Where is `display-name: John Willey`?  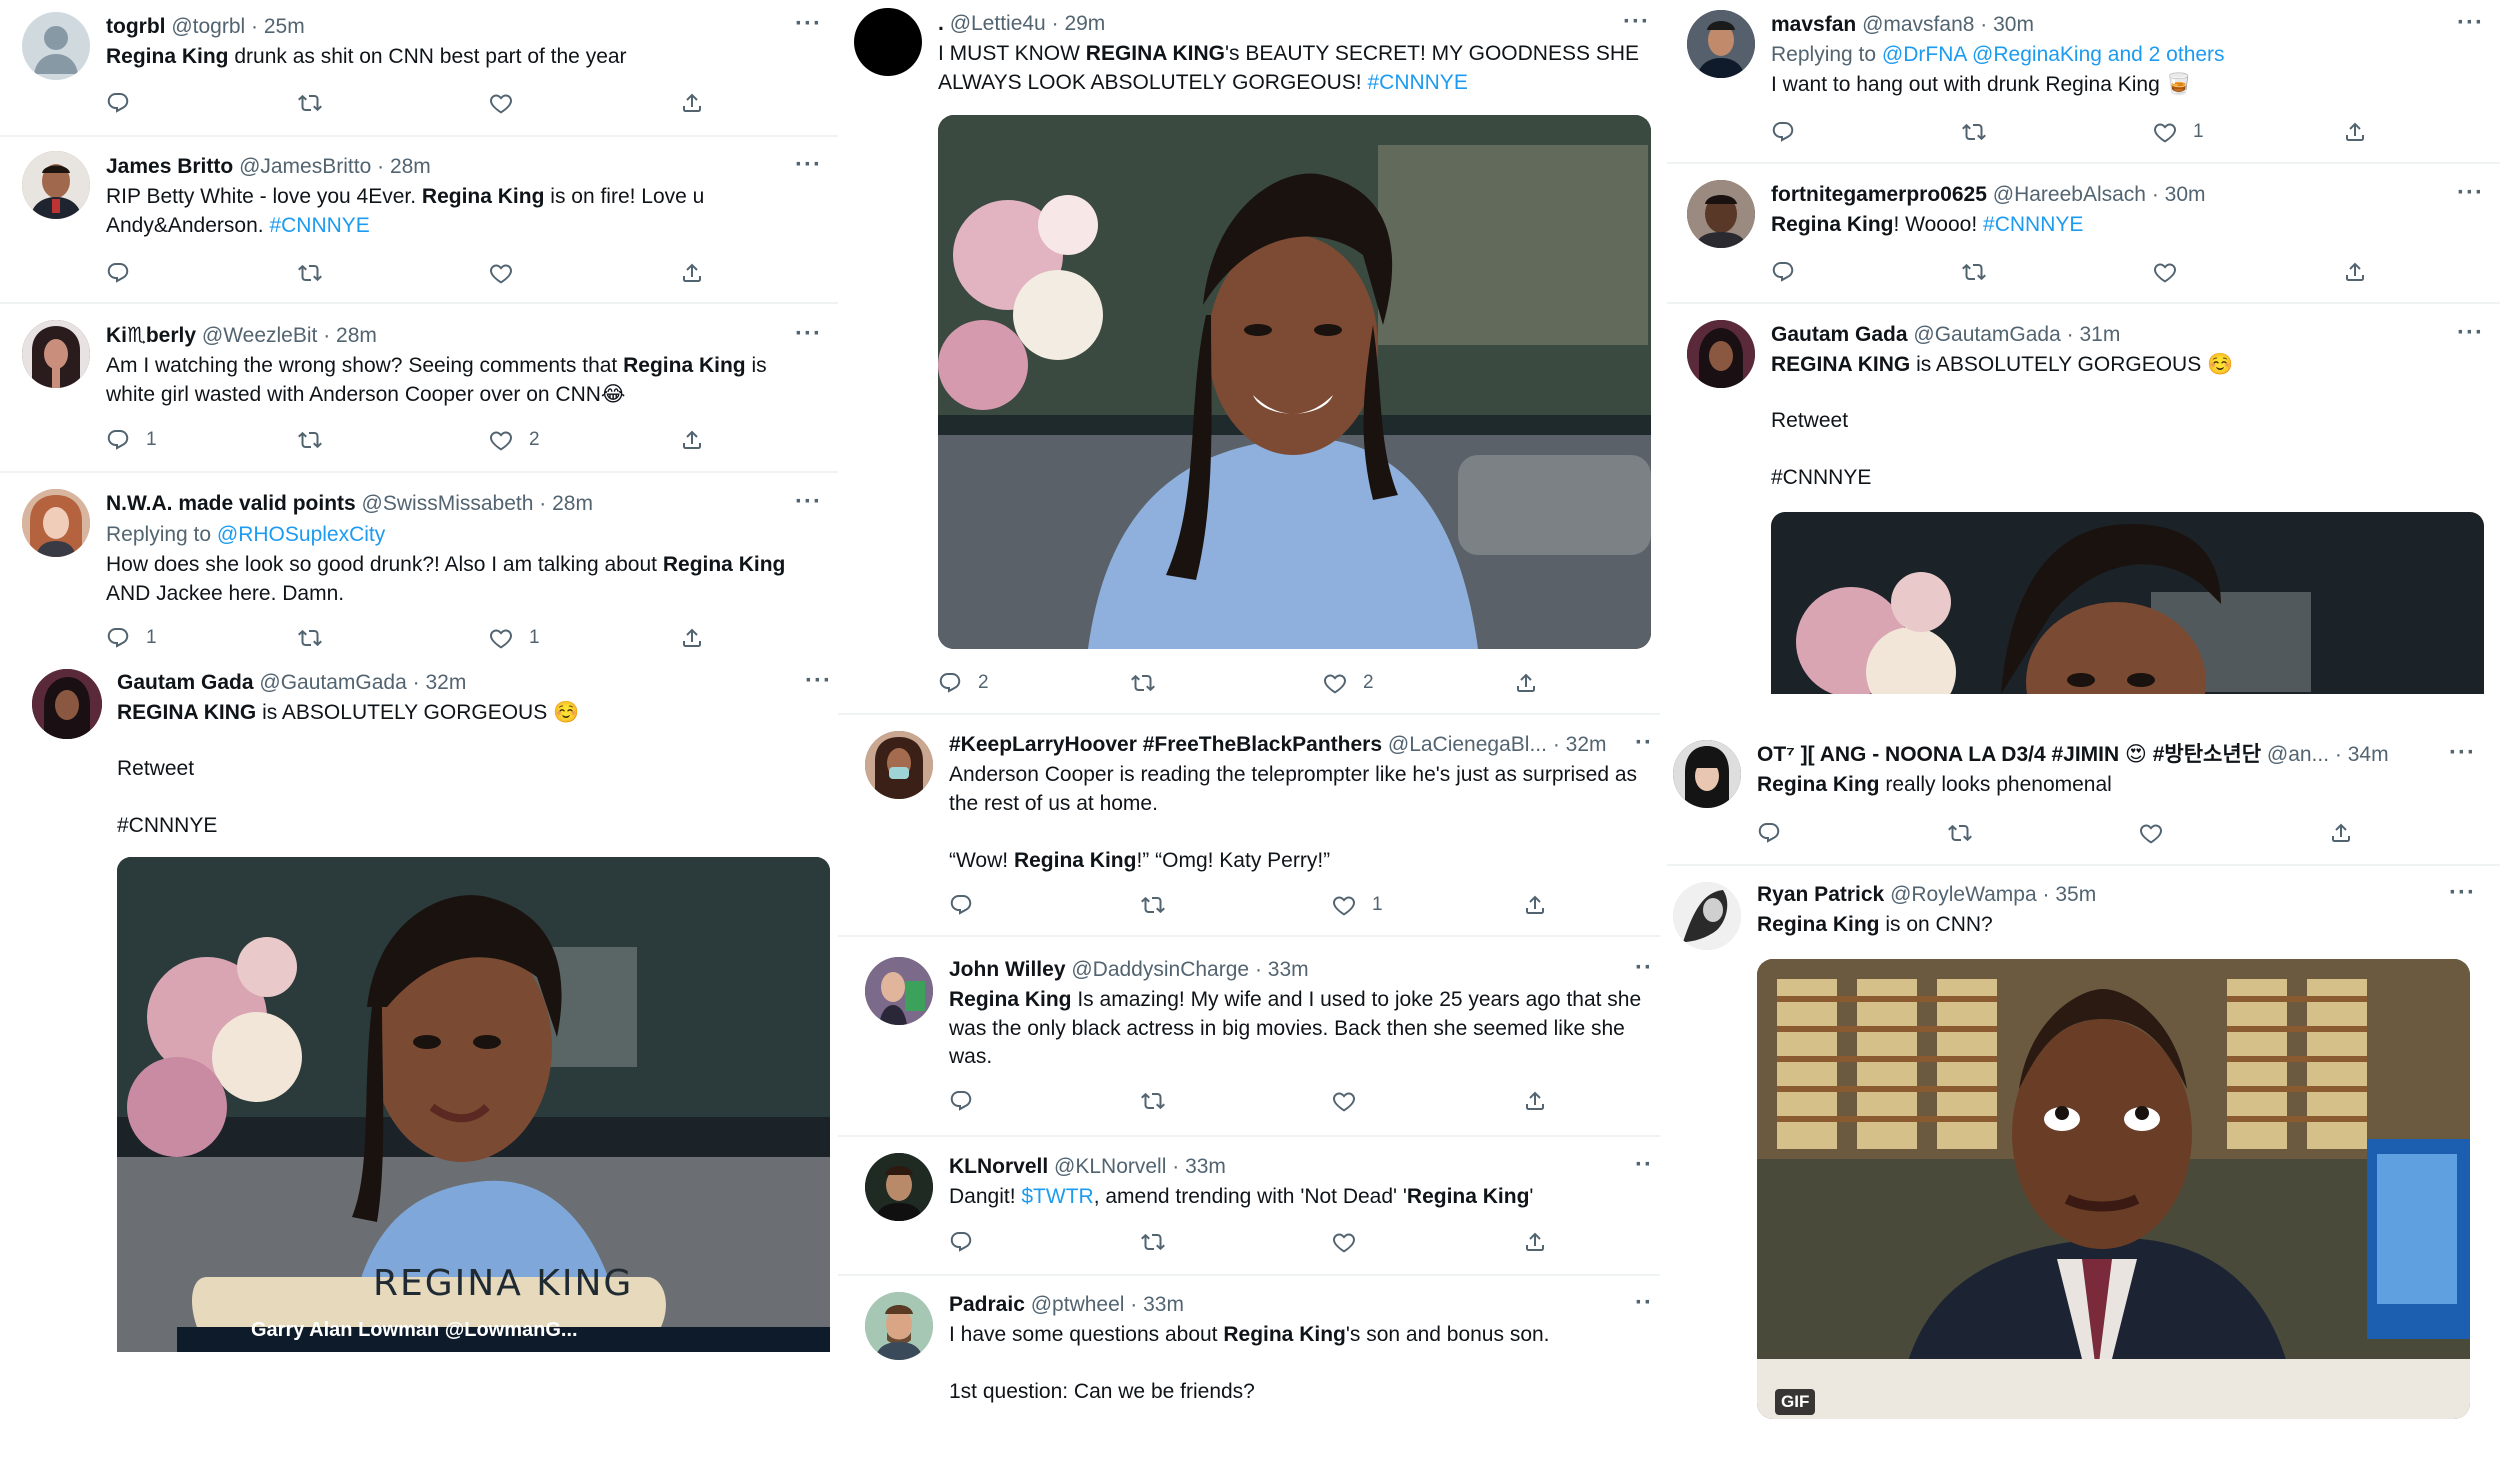
display-name: John Willey is located at coordinates (1007, 969).